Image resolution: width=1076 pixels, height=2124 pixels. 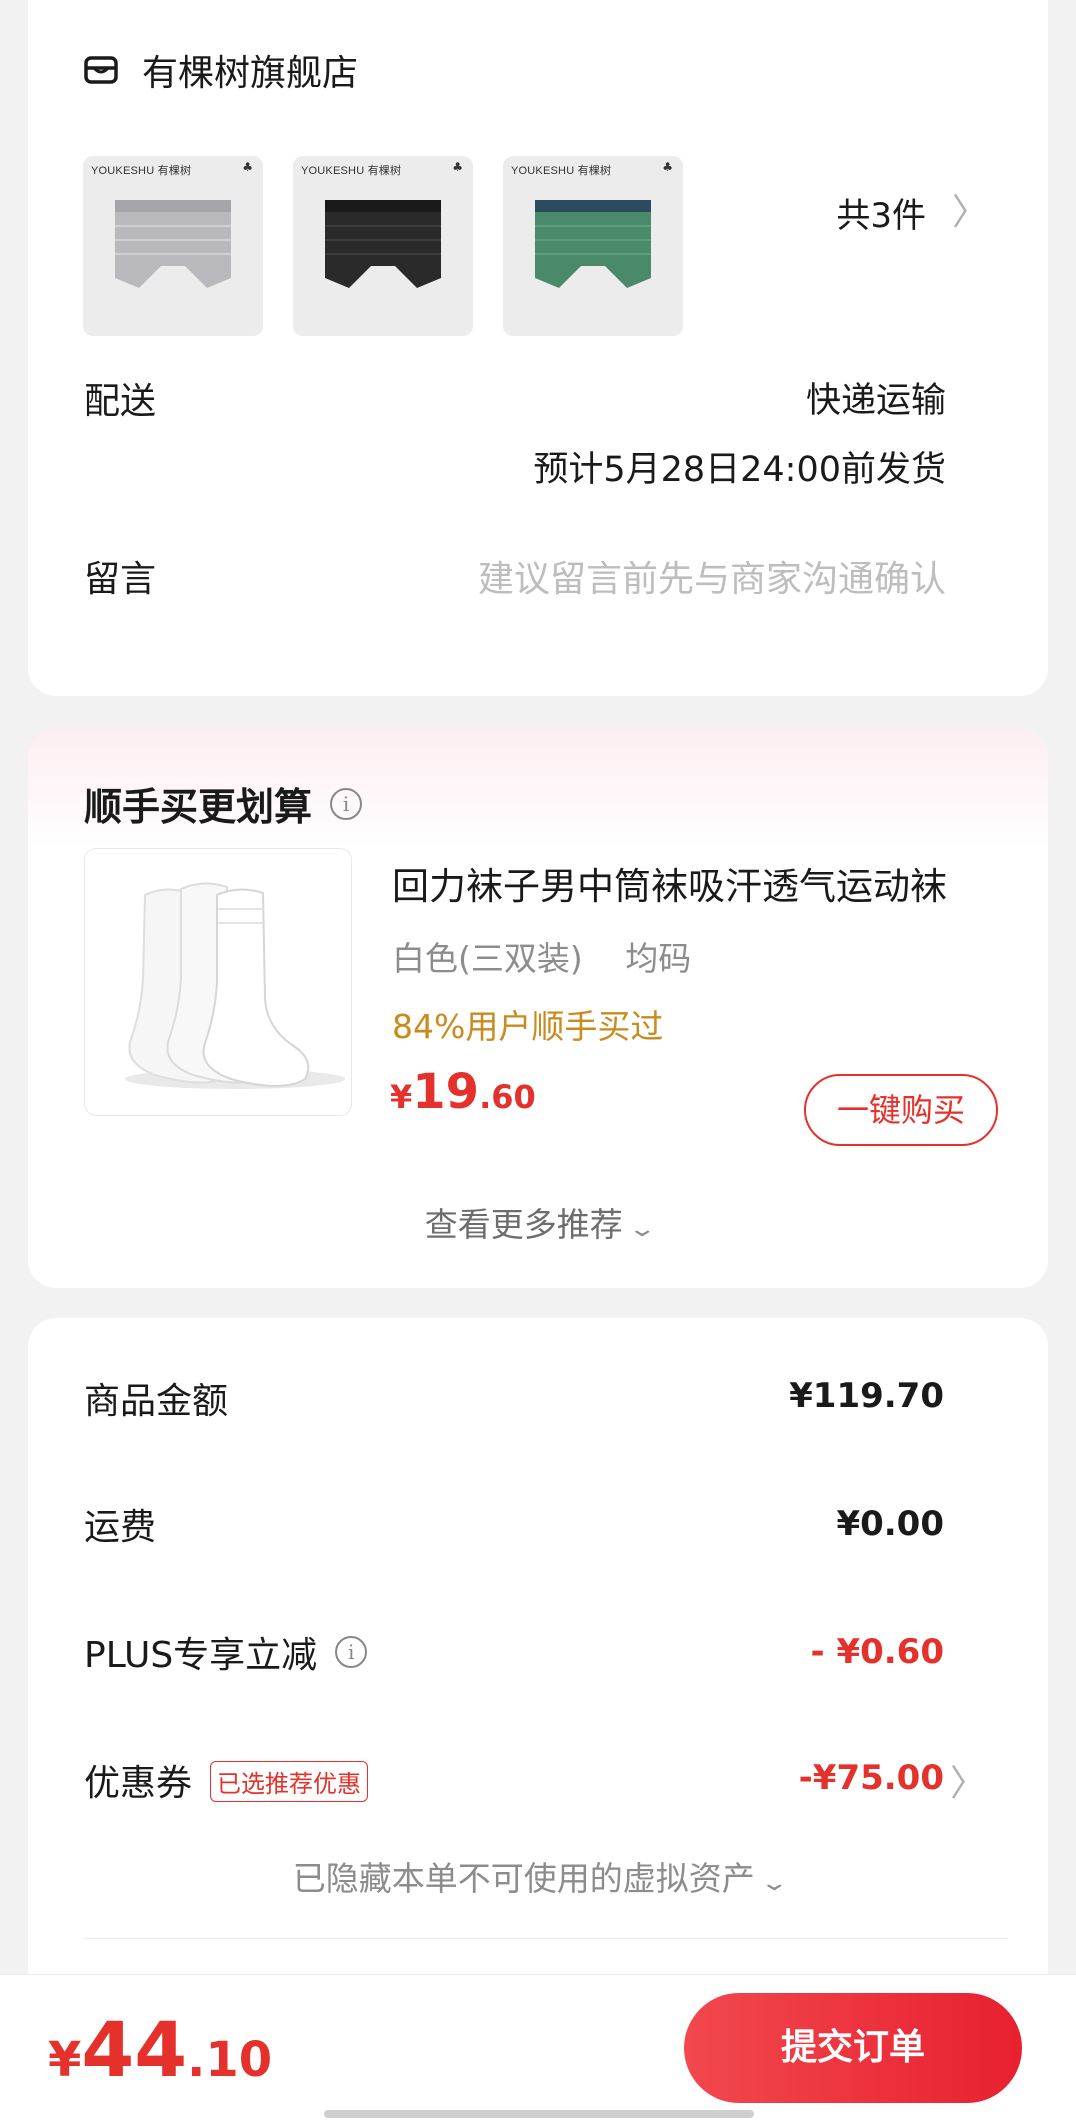 I want to click on coupon-tag: 已选推荐优惠, so click(x=289, y=1781).